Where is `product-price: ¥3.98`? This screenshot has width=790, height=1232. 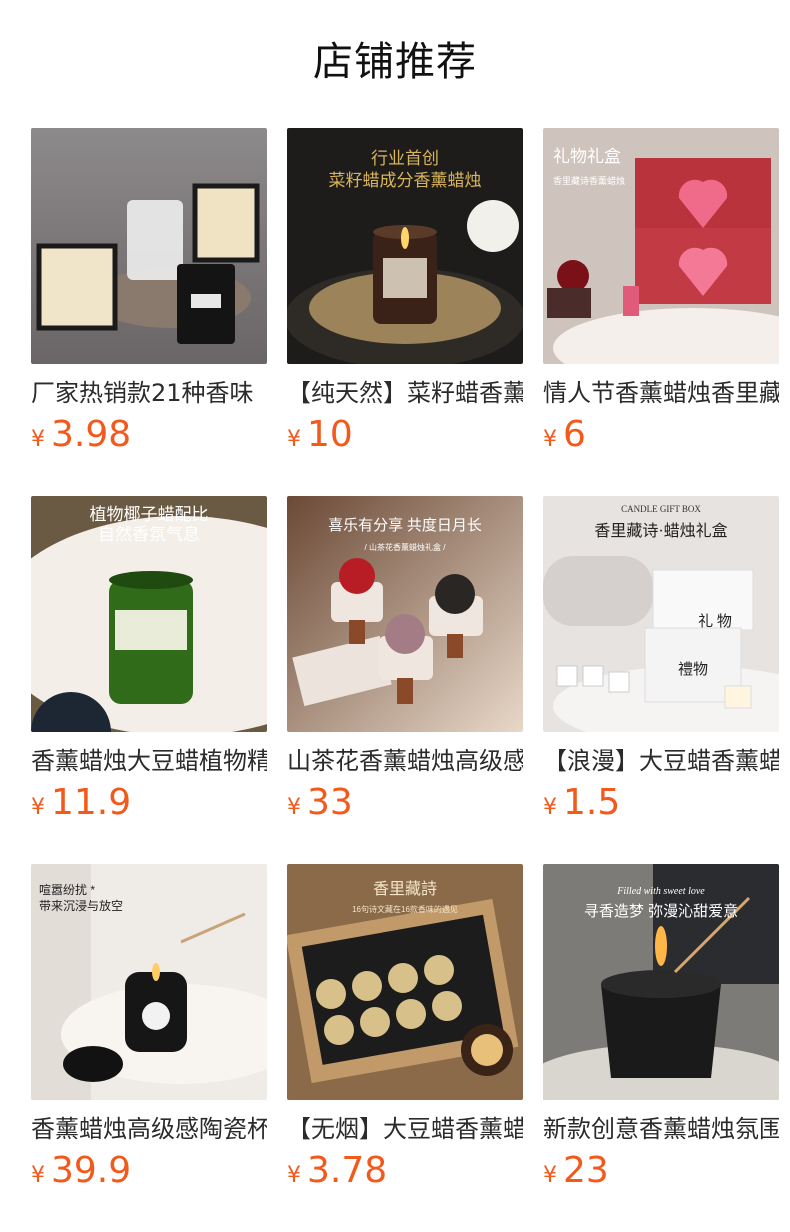
product-price: ¥3.98 is located at coordinates (81, 435).